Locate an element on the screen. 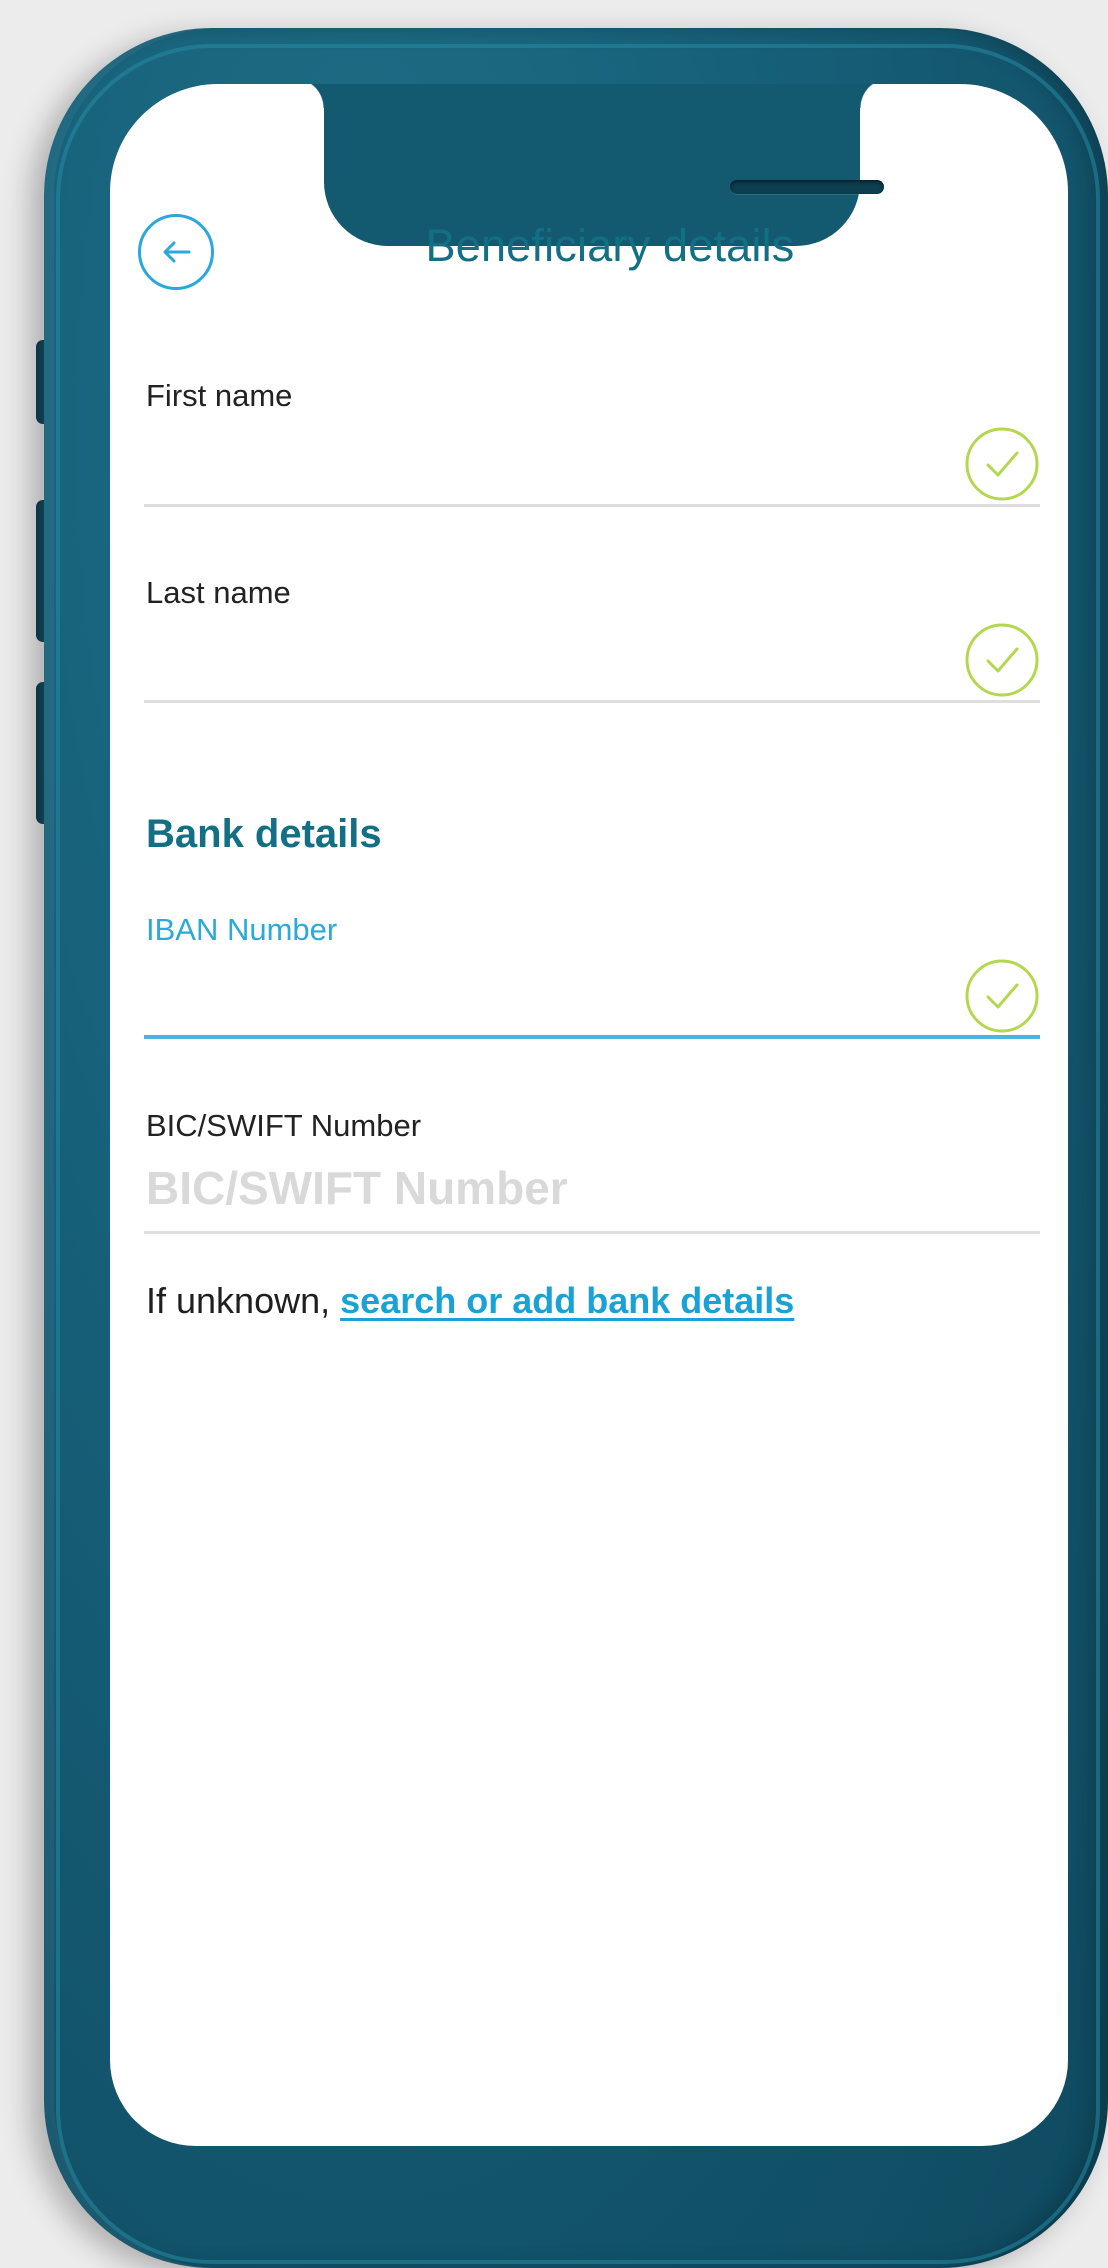  bic-swift-label: BIC/SWIFT Number is located at coordinates (284, 1125).